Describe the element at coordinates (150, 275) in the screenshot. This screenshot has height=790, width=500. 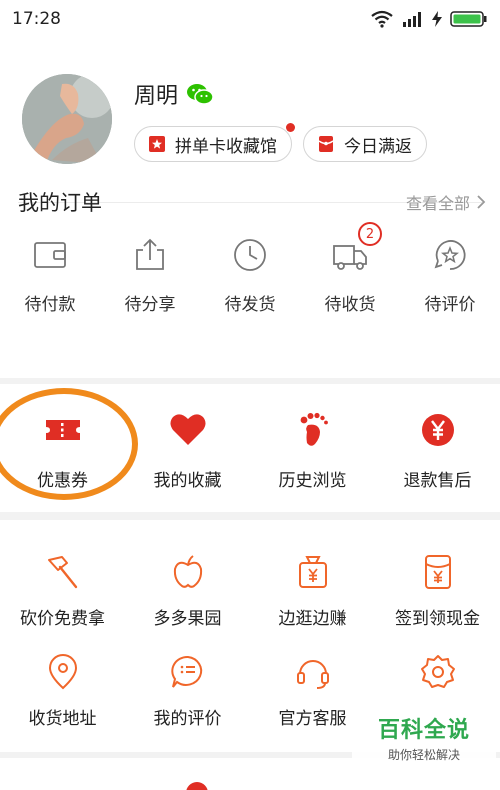
I see `order-pending-share: 待分享` at that location.